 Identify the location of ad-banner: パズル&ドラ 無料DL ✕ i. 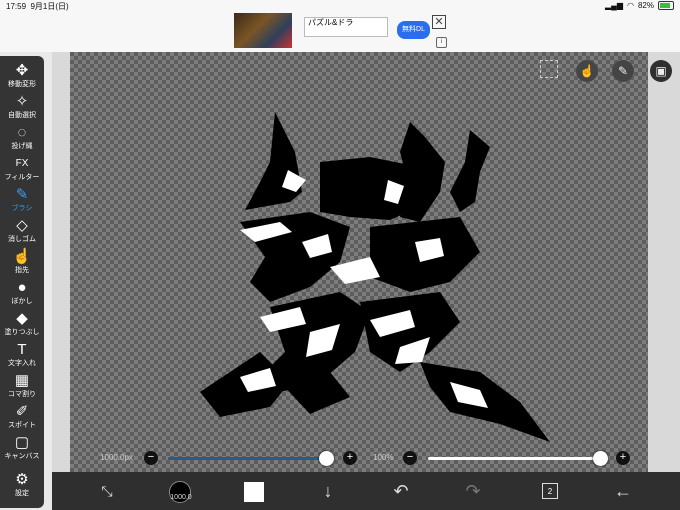
(340, 32).